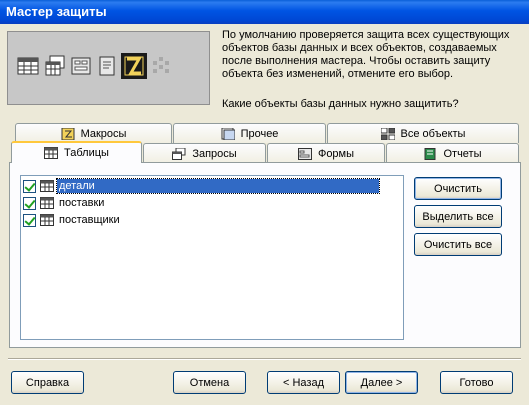  Describe the element at coordinates (259, 133) in the screenshot. I see `tab-other-label: Прочее` at that location.